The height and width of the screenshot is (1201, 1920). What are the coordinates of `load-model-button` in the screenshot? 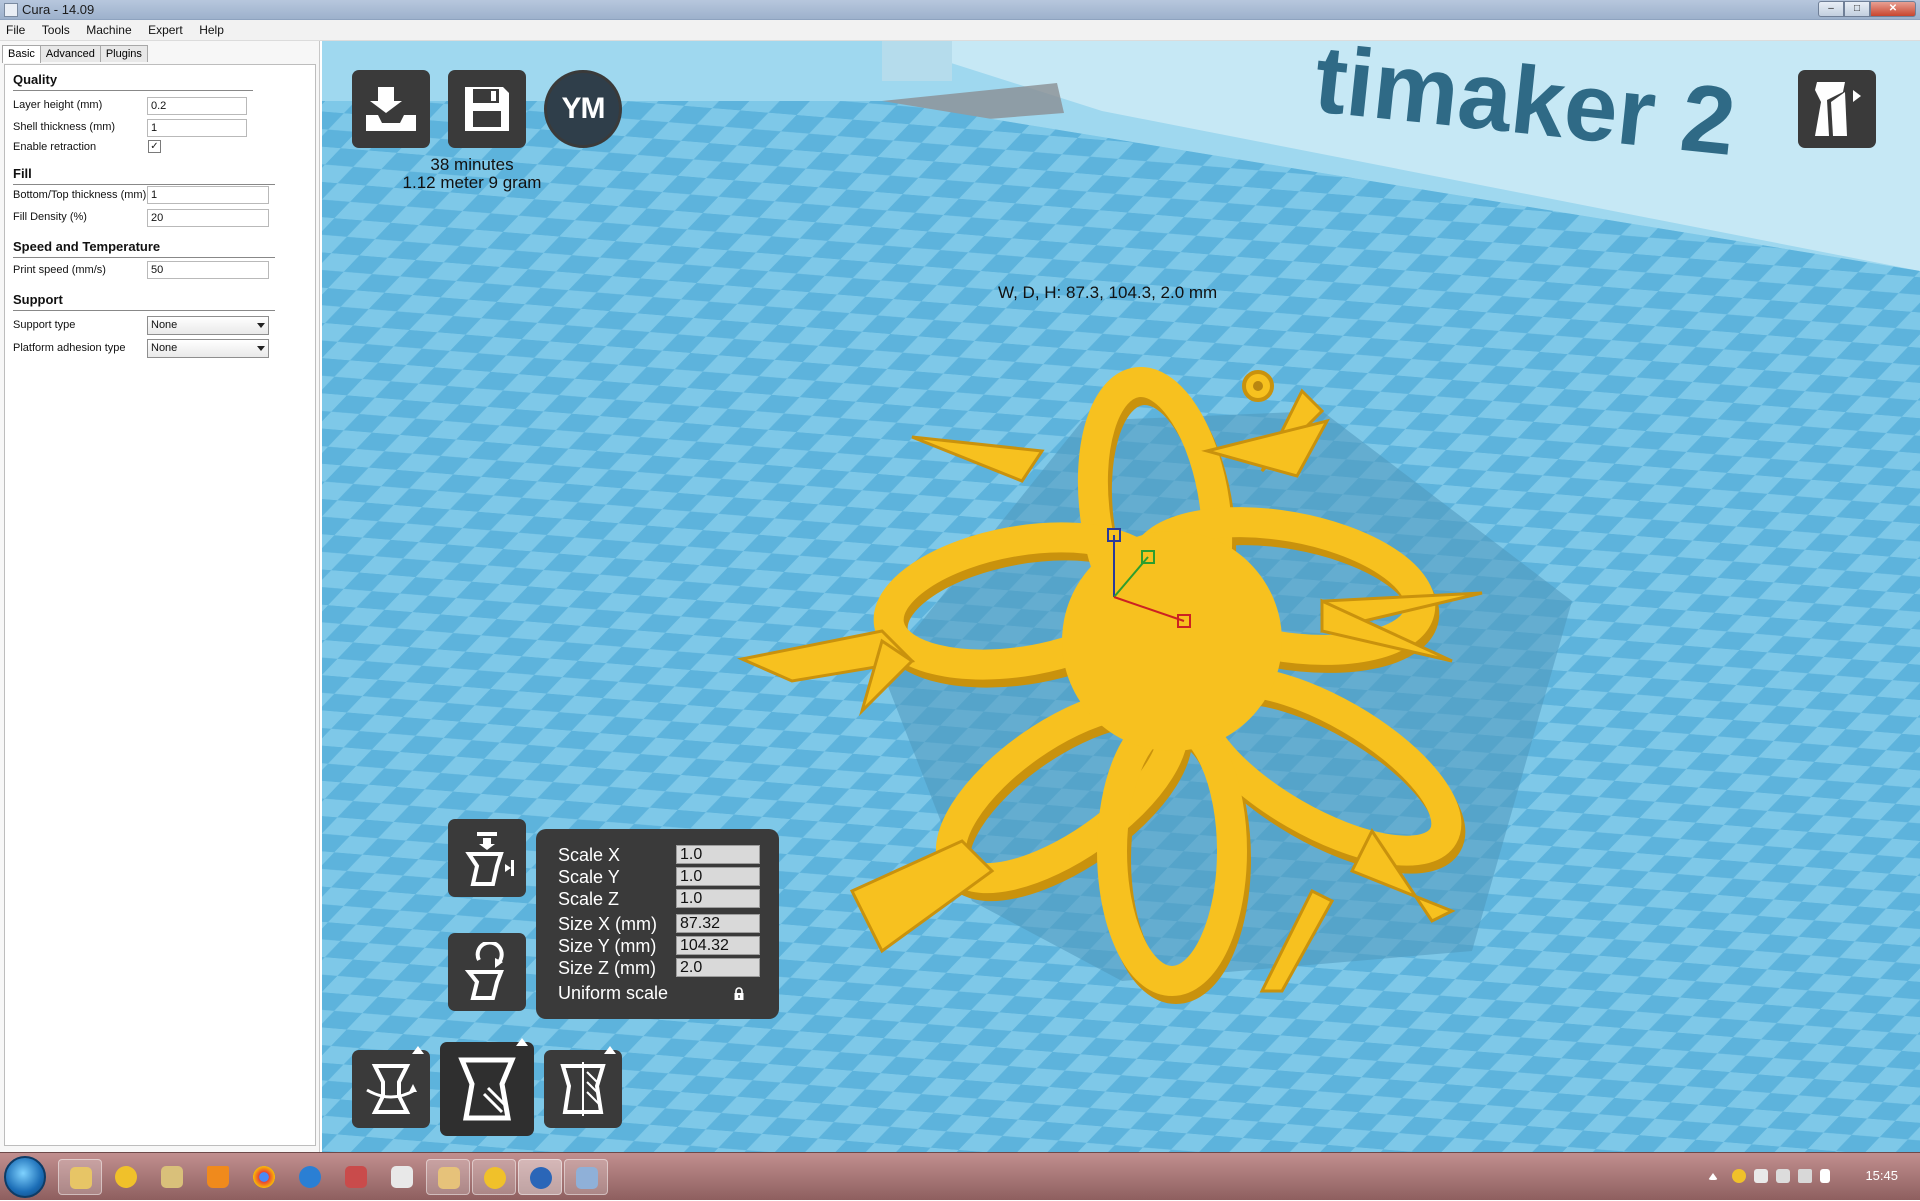 It's located at (391, 109).